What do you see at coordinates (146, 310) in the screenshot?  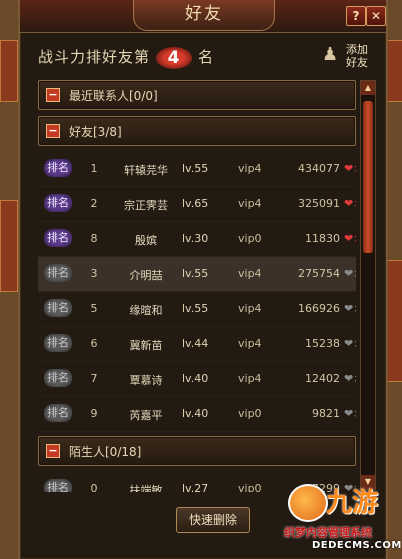 I see `friend-name: 缘暄和` at bounding box center [146, 310].